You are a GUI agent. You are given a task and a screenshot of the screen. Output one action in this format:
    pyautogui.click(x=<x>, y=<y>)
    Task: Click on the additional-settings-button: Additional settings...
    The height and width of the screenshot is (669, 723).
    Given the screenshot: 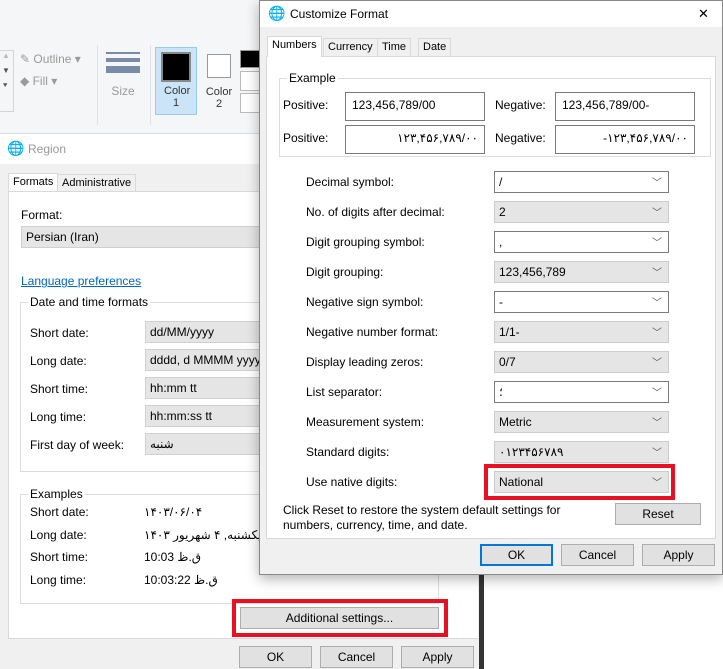 What is the action you would take?
    pyautogui.click(x=339, y=618)
    